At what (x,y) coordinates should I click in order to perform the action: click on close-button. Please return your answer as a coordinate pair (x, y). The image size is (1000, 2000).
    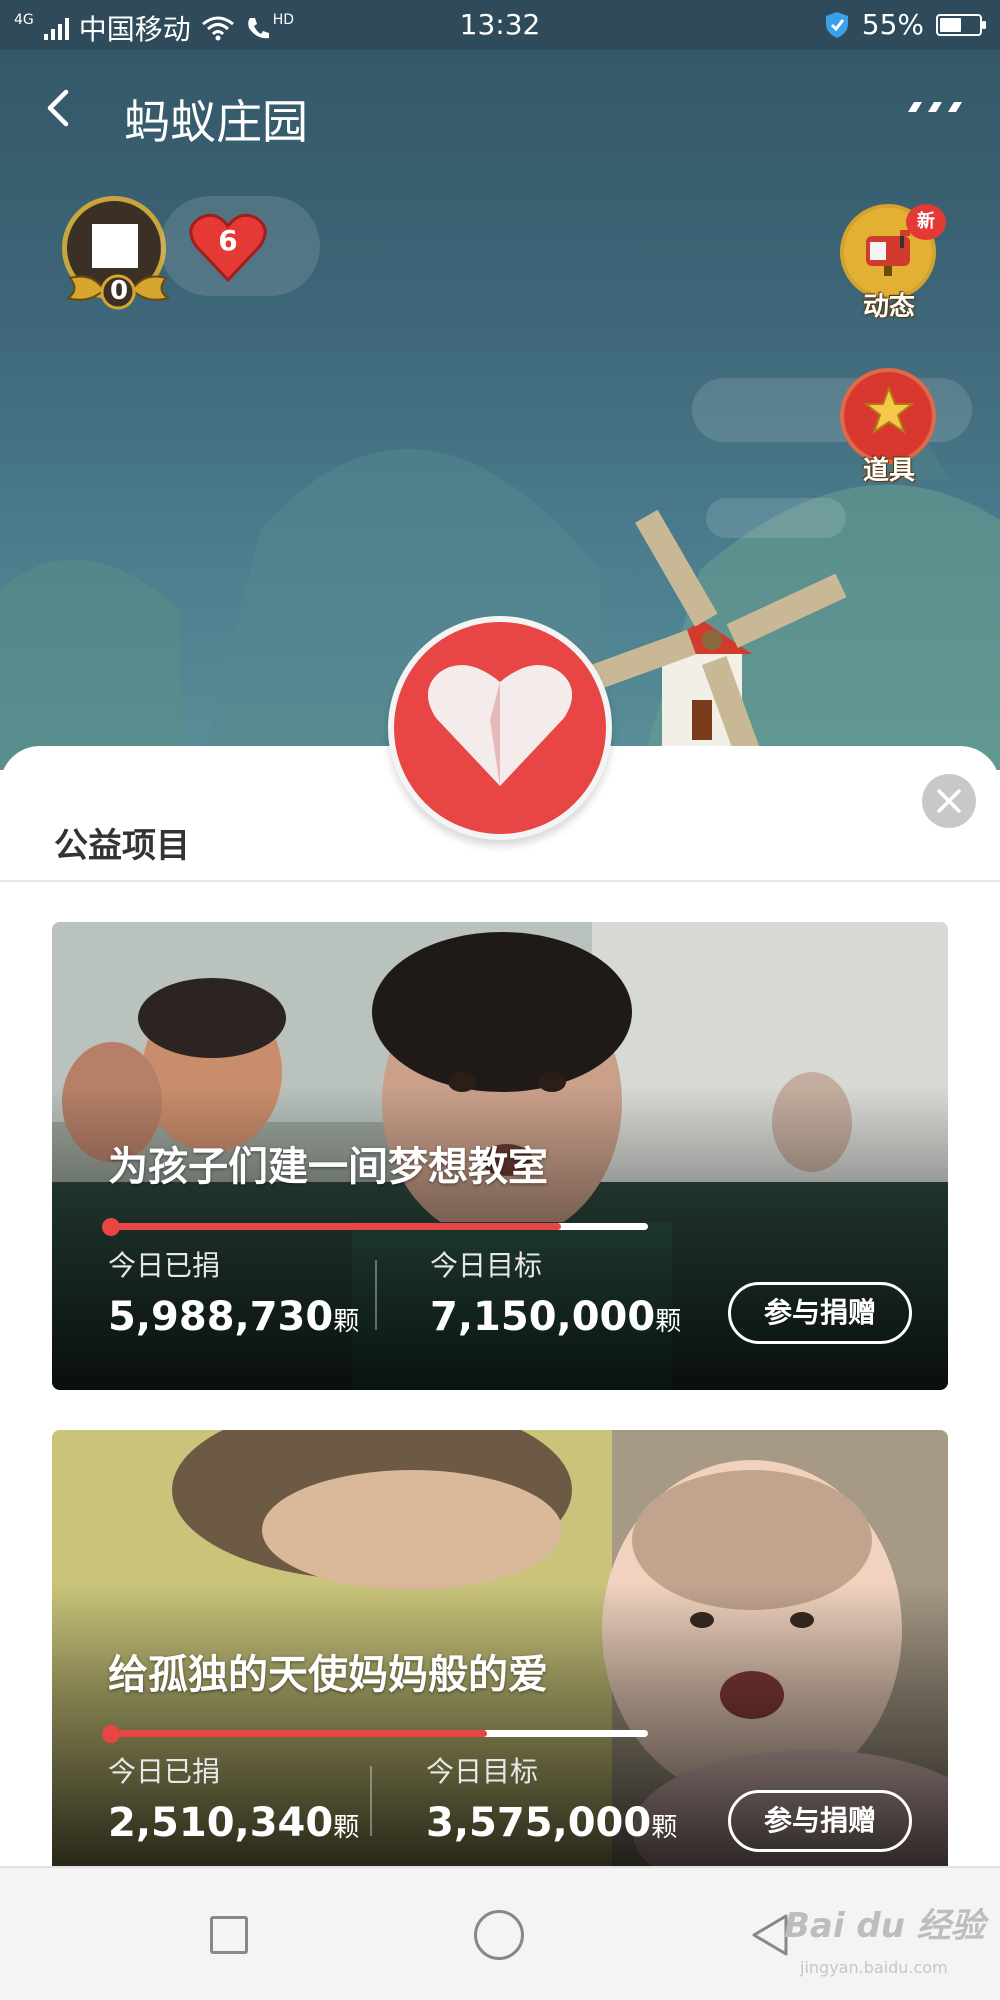
    Looking at the image, I should click on (949, 801).